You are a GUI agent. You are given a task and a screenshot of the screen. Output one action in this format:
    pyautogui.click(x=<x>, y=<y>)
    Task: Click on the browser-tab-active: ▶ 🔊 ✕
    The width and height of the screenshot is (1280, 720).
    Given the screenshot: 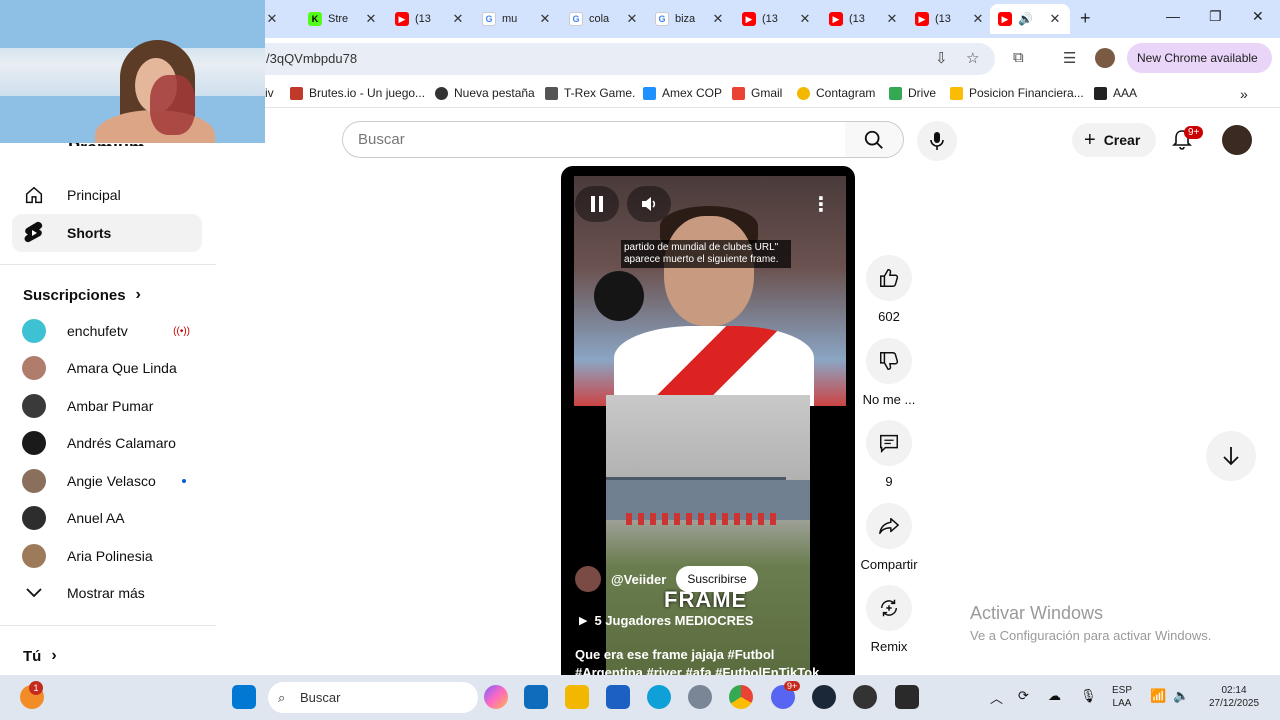 What is the action you would take?
    pyautogui.click(x=1030, y=19)
    